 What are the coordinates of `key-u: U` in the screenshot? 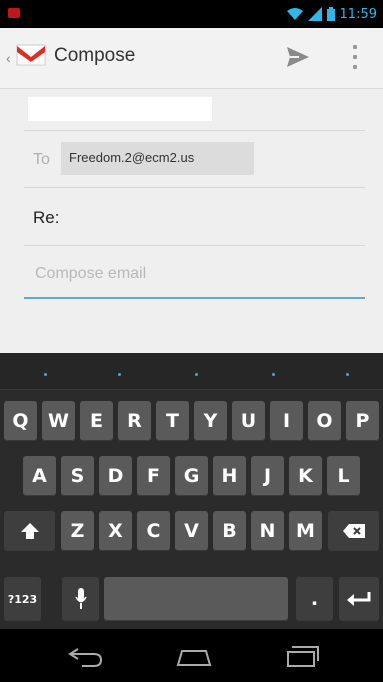 It's located at (248, 421).